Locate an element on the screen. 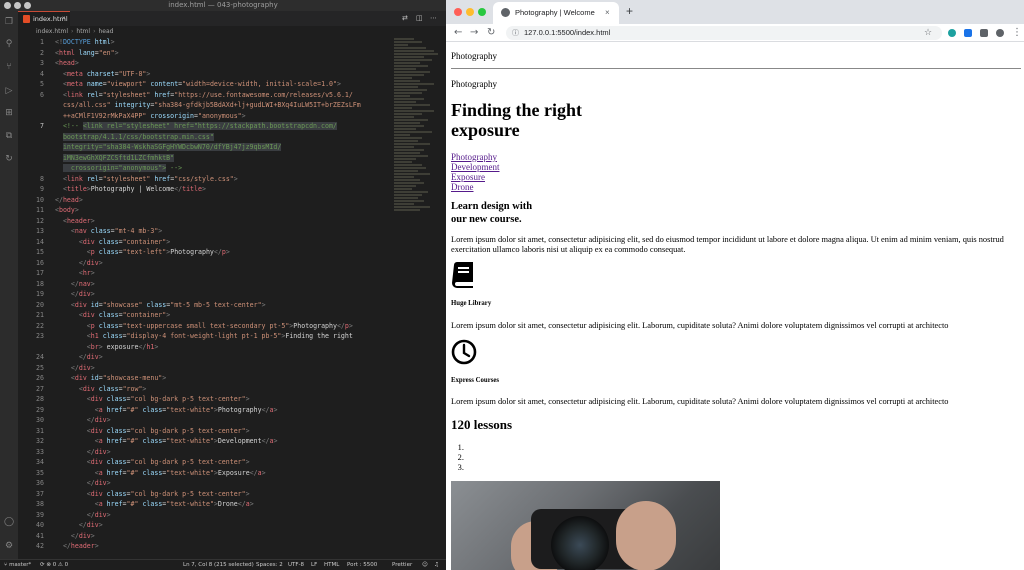 This screenshot has width=1024, height=570. kebab-menu-icon: ⋮ is located at coordinates (1017, 33).